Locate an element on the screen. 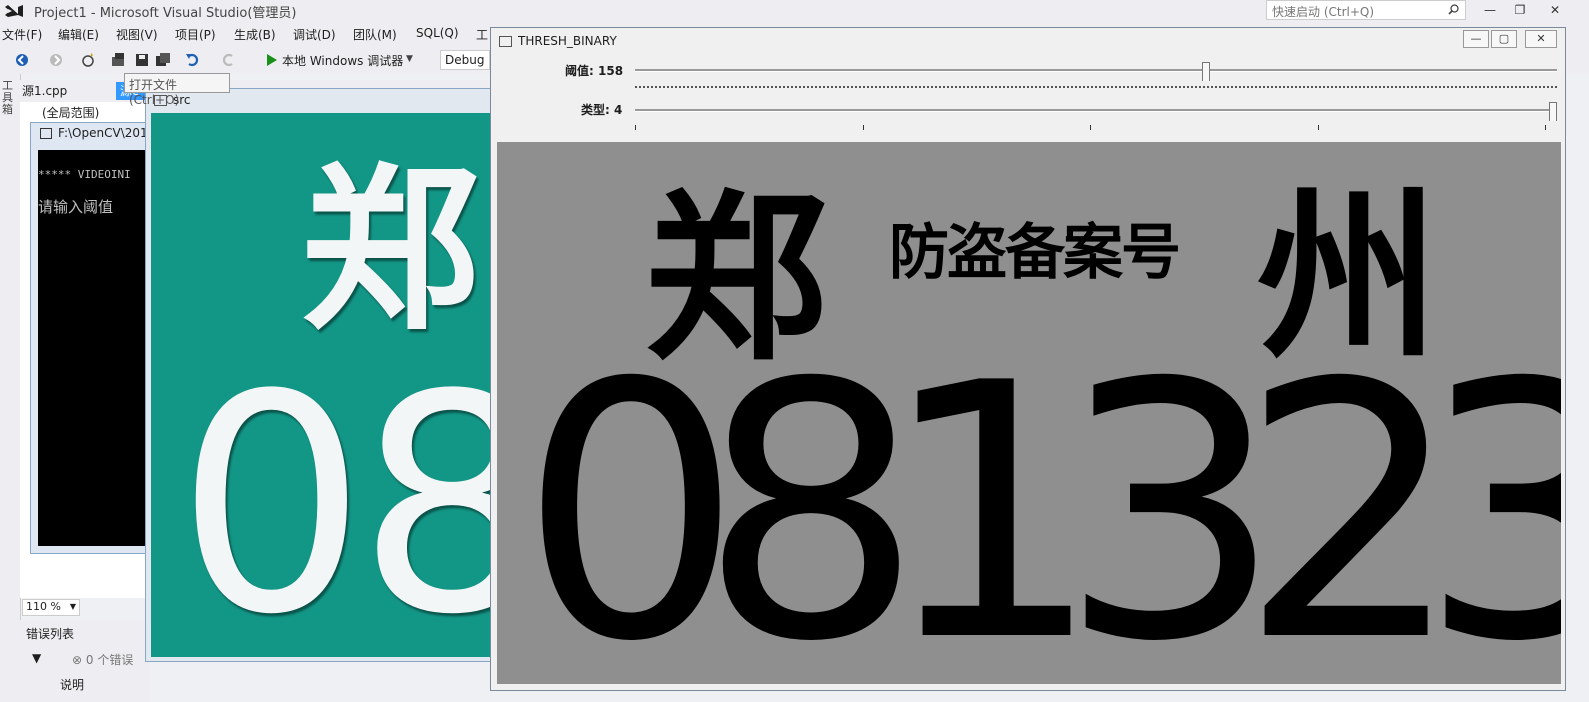 The image size is (1589, 702). toolbox-strip is located at coordinates (10, 388).